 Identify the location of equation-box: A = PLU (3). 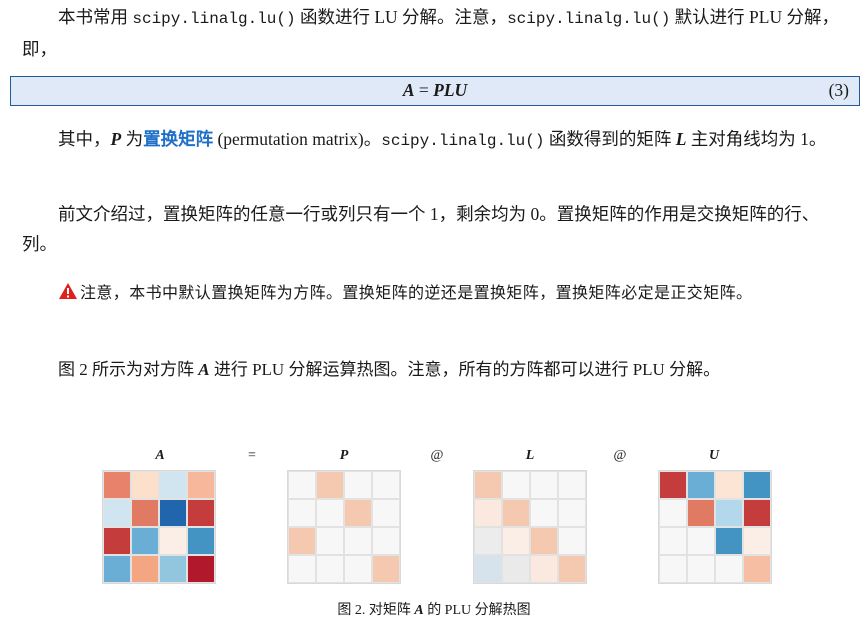
(435, 91).